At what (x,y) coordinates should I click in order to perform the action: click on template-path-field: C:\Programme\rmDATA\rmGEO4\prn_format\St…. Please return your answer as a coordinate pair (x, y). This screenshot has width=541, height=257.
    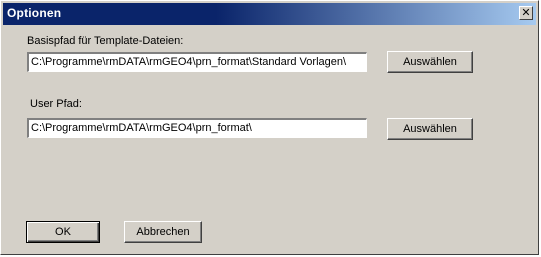
    Looking at the image, I should click on (197, 62).